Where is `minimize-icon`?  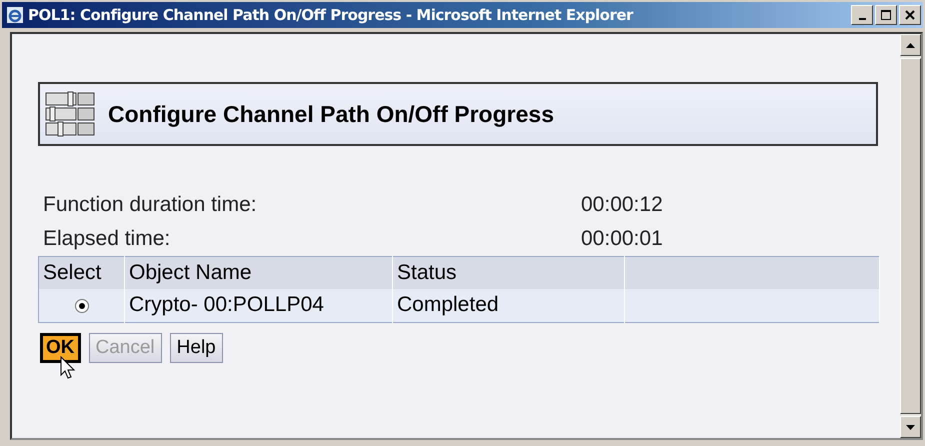 minimize-icon is located at coordinates (862, 19).